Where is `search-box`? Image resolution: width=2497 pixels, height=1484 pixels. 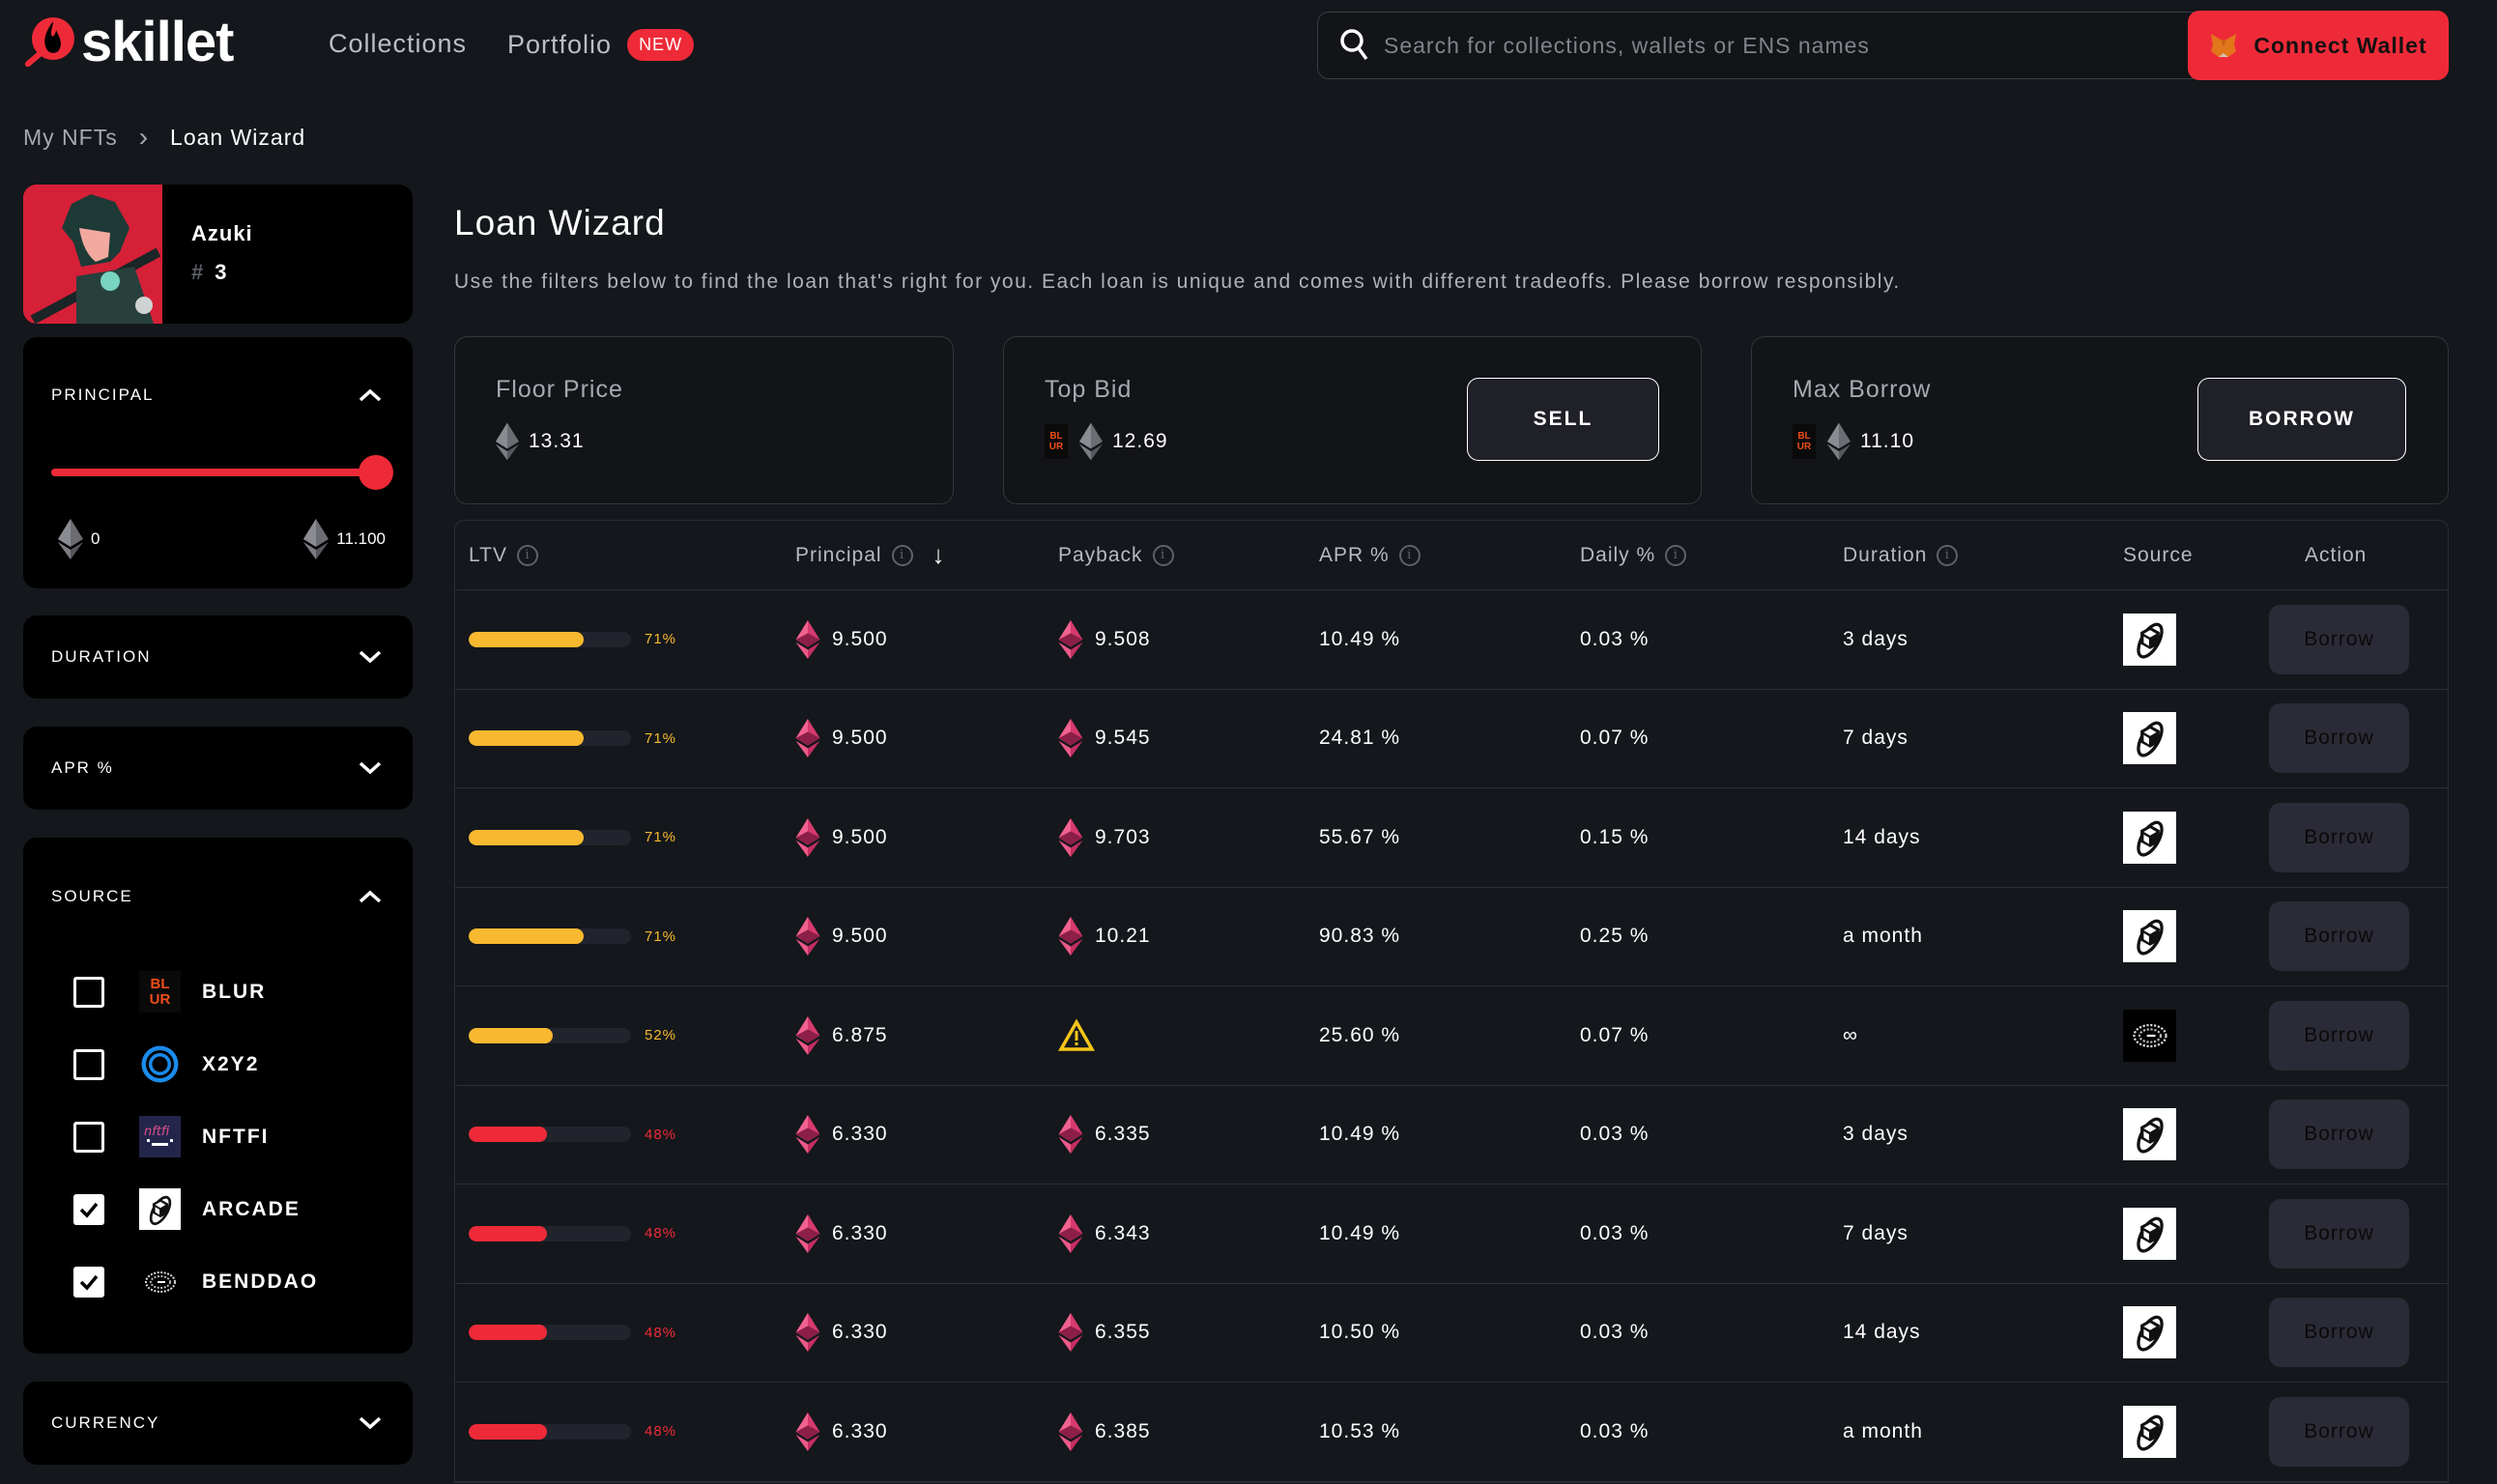 search-box is located at coordinates (1800, 46).